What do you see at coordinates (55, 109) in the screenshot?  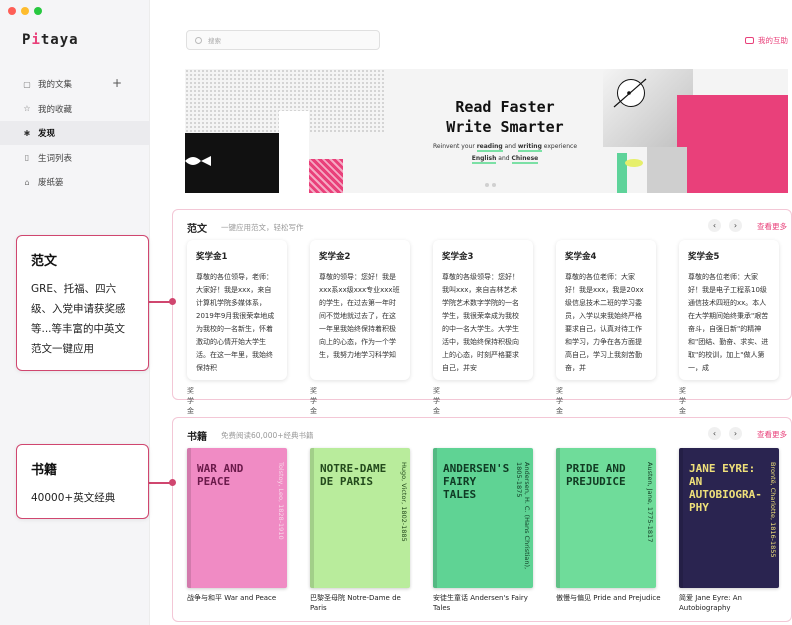 I see `sidebar-item-label: 我的收藏` at bounding box center [55, 109].